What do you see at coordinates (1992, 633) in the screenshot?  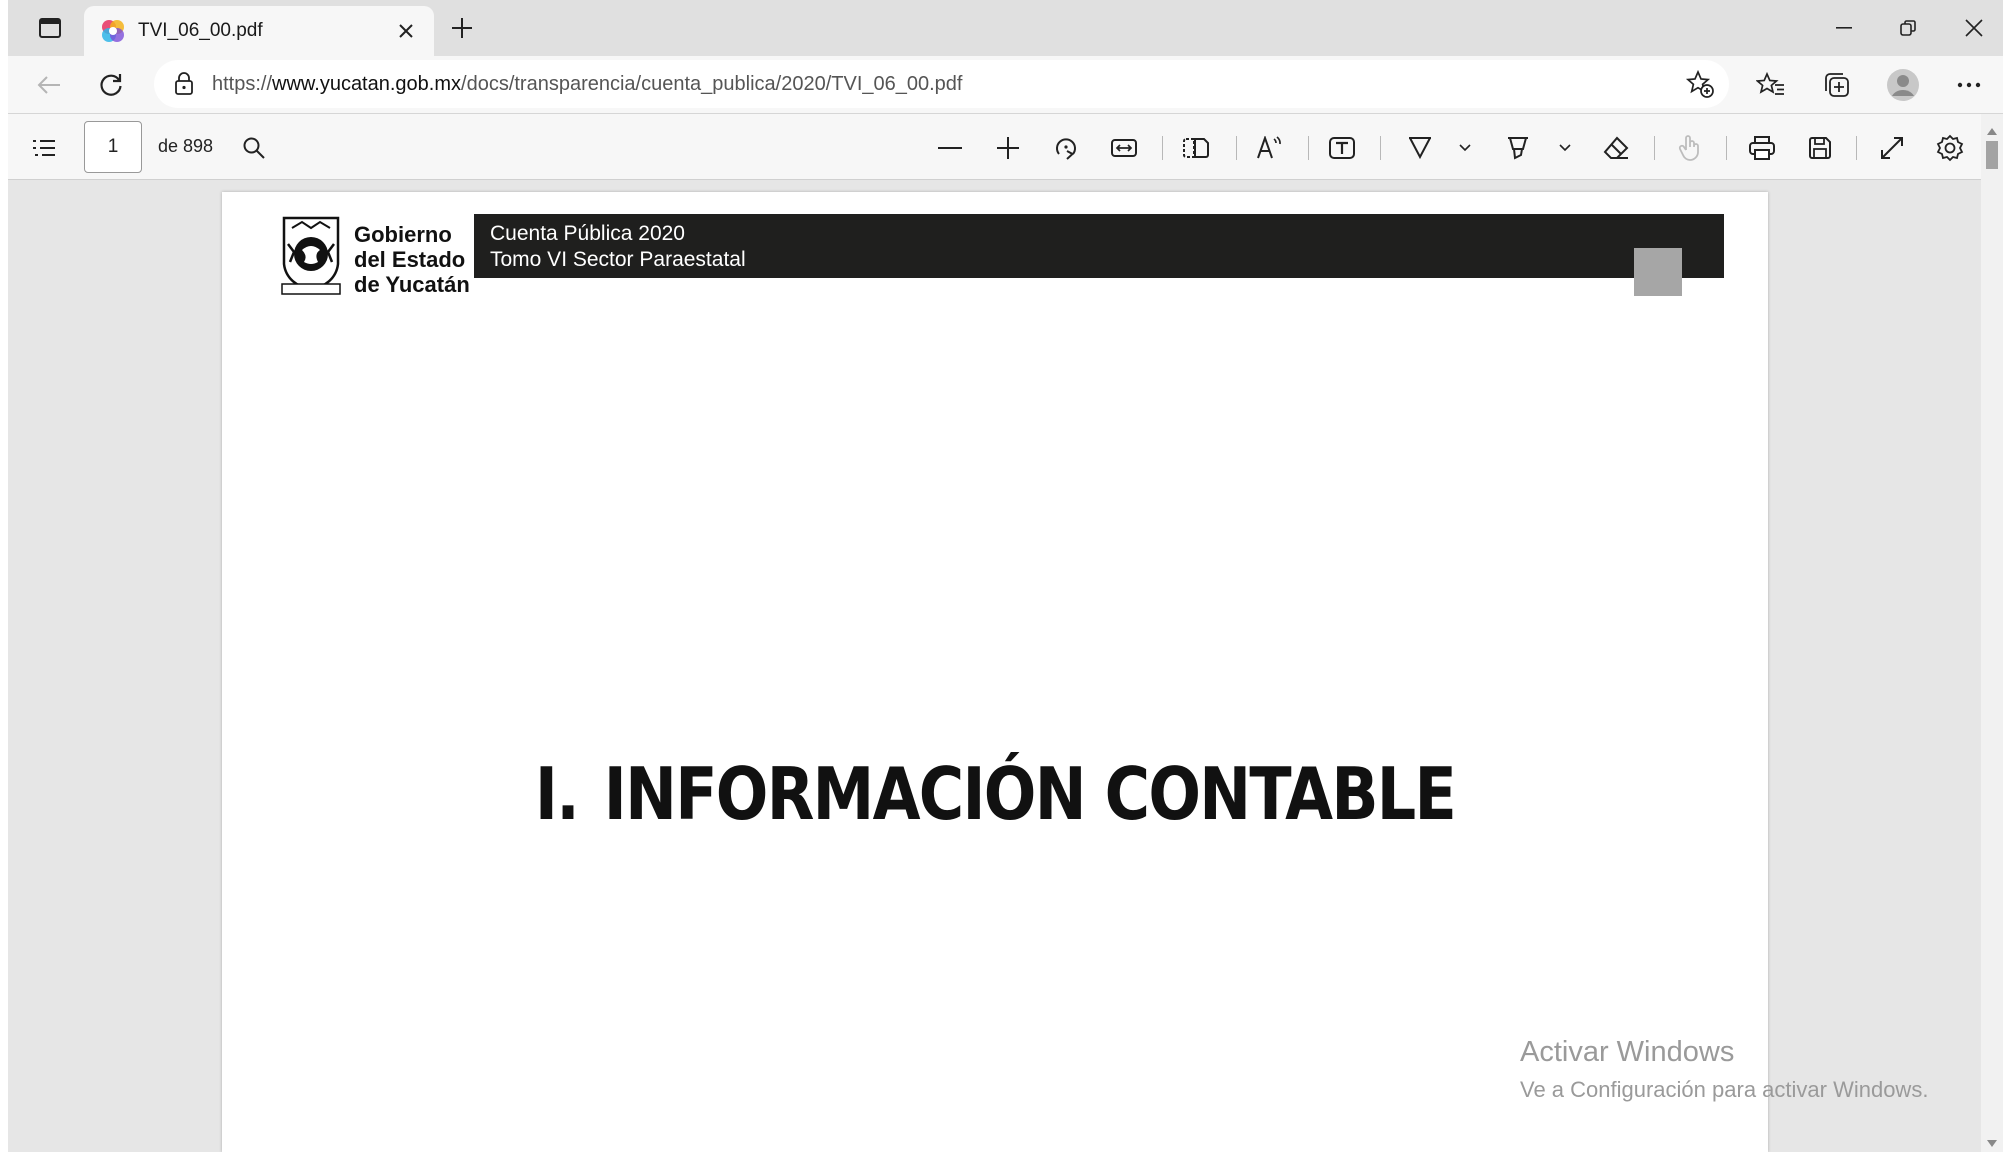 I see `vertical-scrollbar` at bounding box center [1992, 633].